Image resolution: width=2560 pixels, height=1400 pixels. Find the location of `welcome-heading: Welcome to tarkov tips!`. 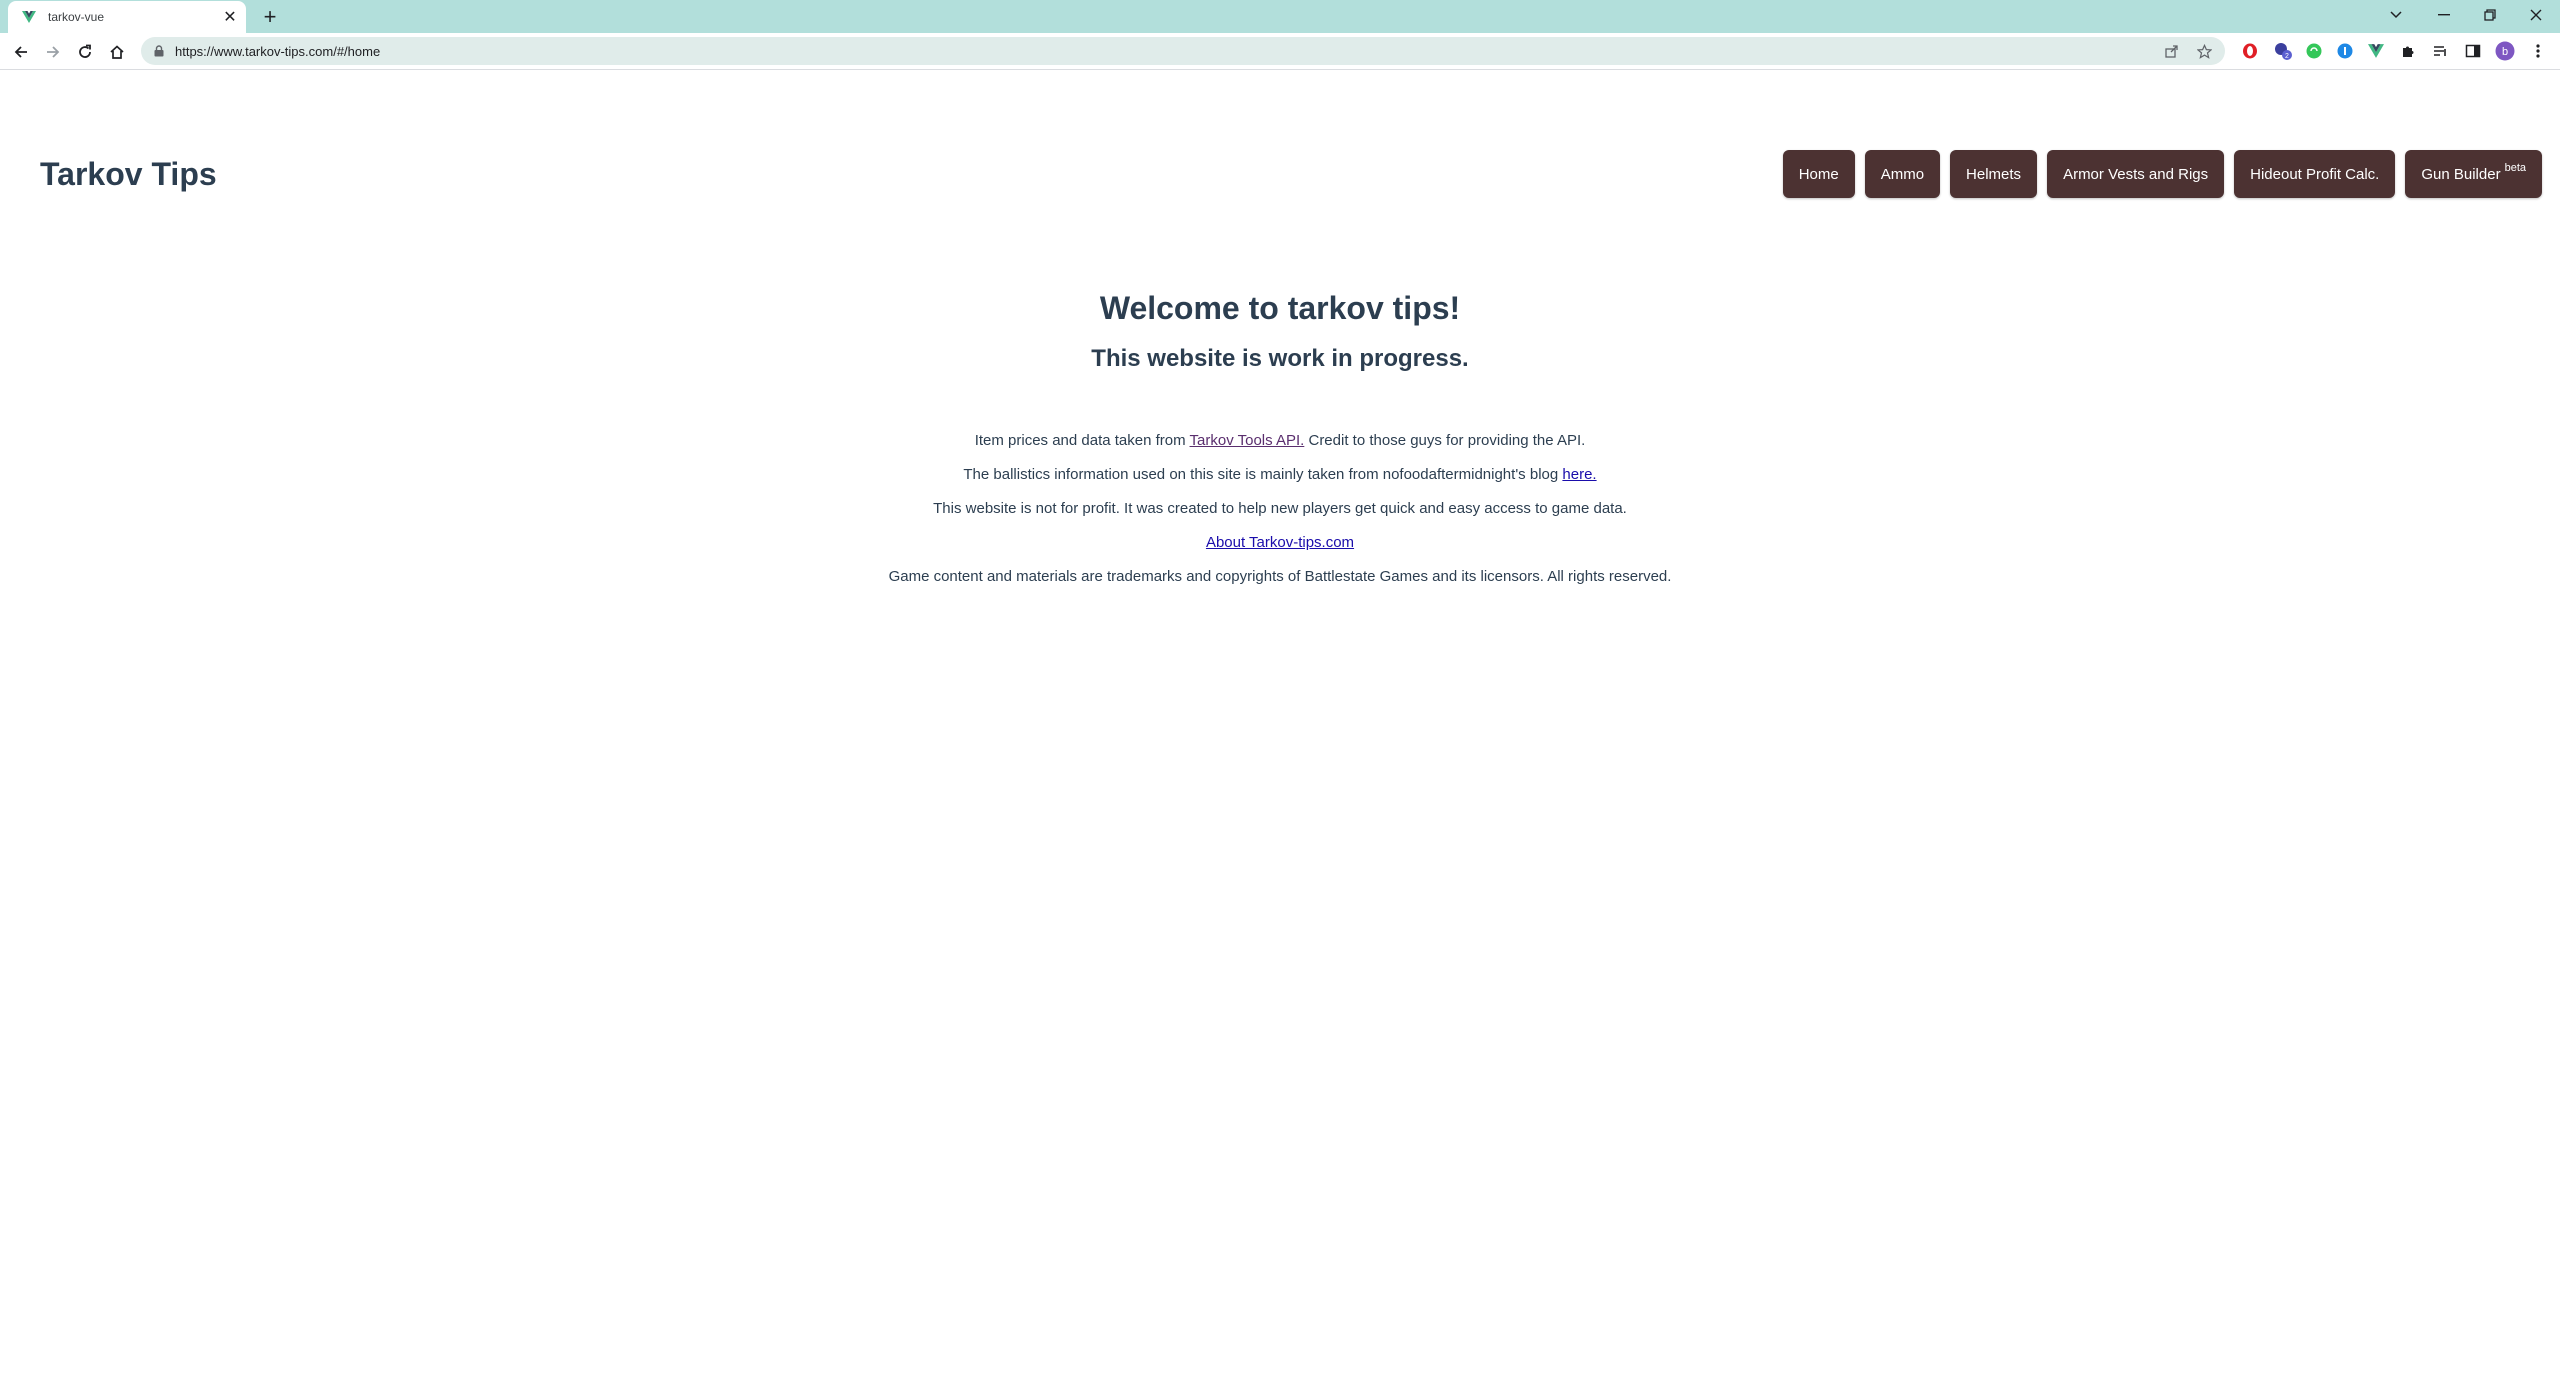

welcome-heading: Welcome to tarkov tips! is located at coordinates (1280, 308).